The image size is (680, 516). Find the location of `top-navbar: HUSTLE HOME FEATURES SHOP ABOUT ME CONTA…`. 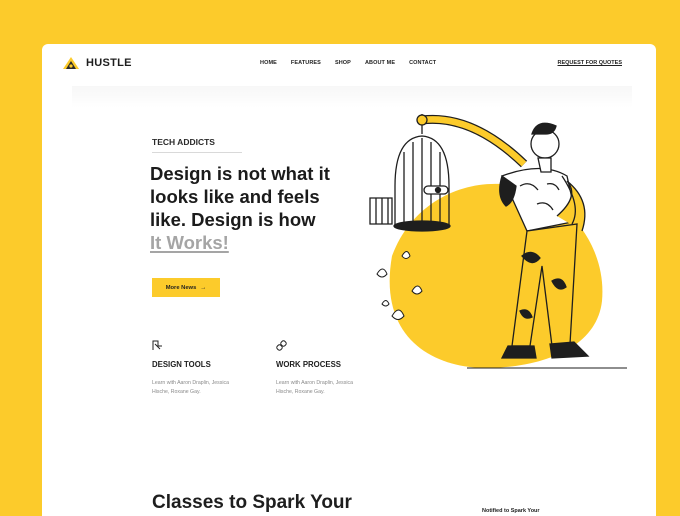

top-navbar: HUSTLE HOME FEATURES SHOP ABOUT ME CONTA… is located at coordinates (349, 64).